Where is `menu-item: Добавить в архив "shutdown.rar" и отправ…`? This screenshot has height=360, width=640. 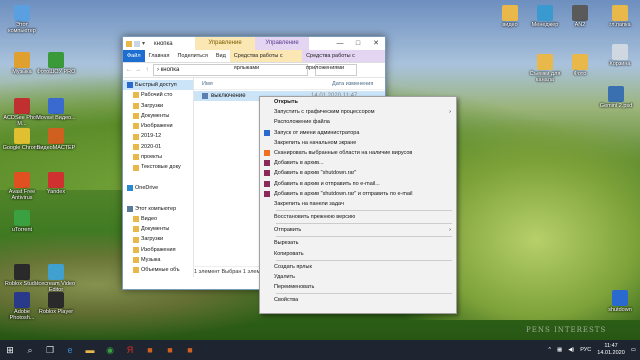 menu-item: Добавить в архив "shutdown.rar" и отправ… is located at coordinates (358, 194).